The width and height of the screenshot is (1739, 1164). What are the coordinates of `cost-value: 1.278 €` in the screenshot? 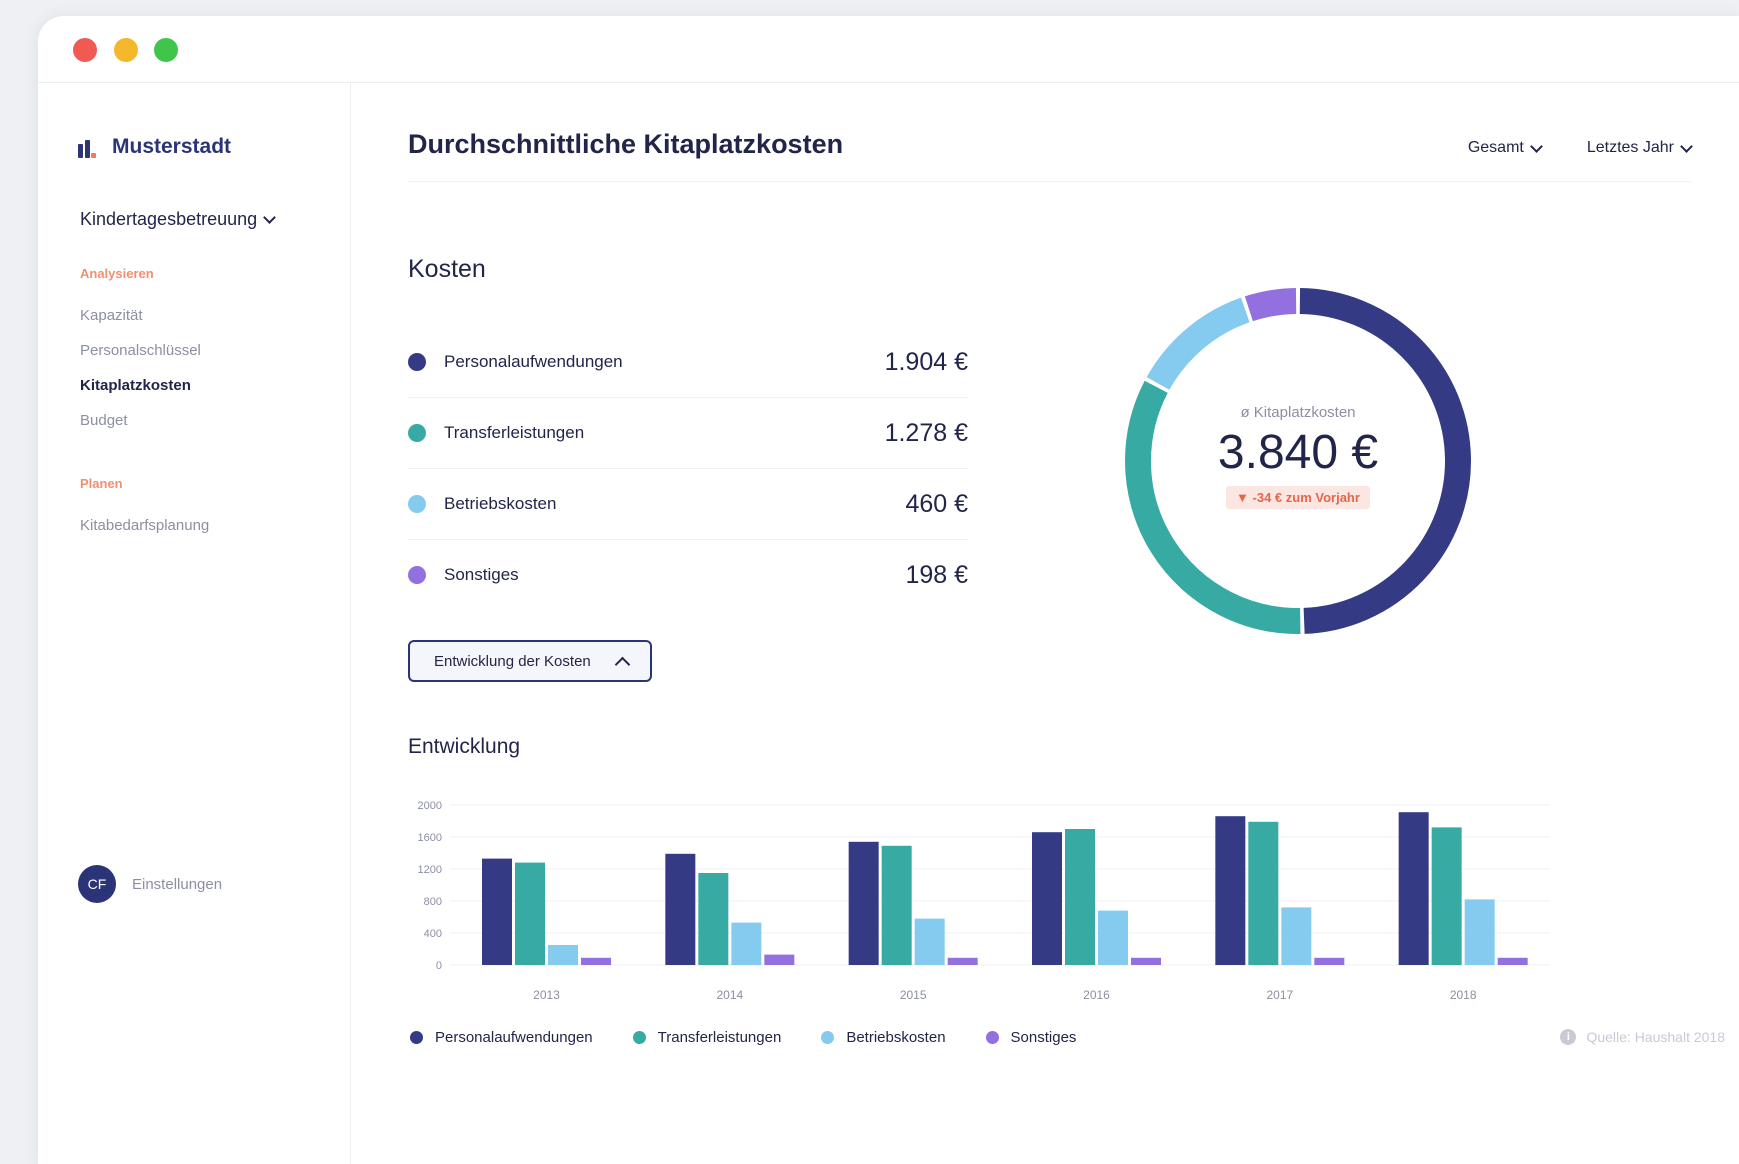 It's located at (926, 432).